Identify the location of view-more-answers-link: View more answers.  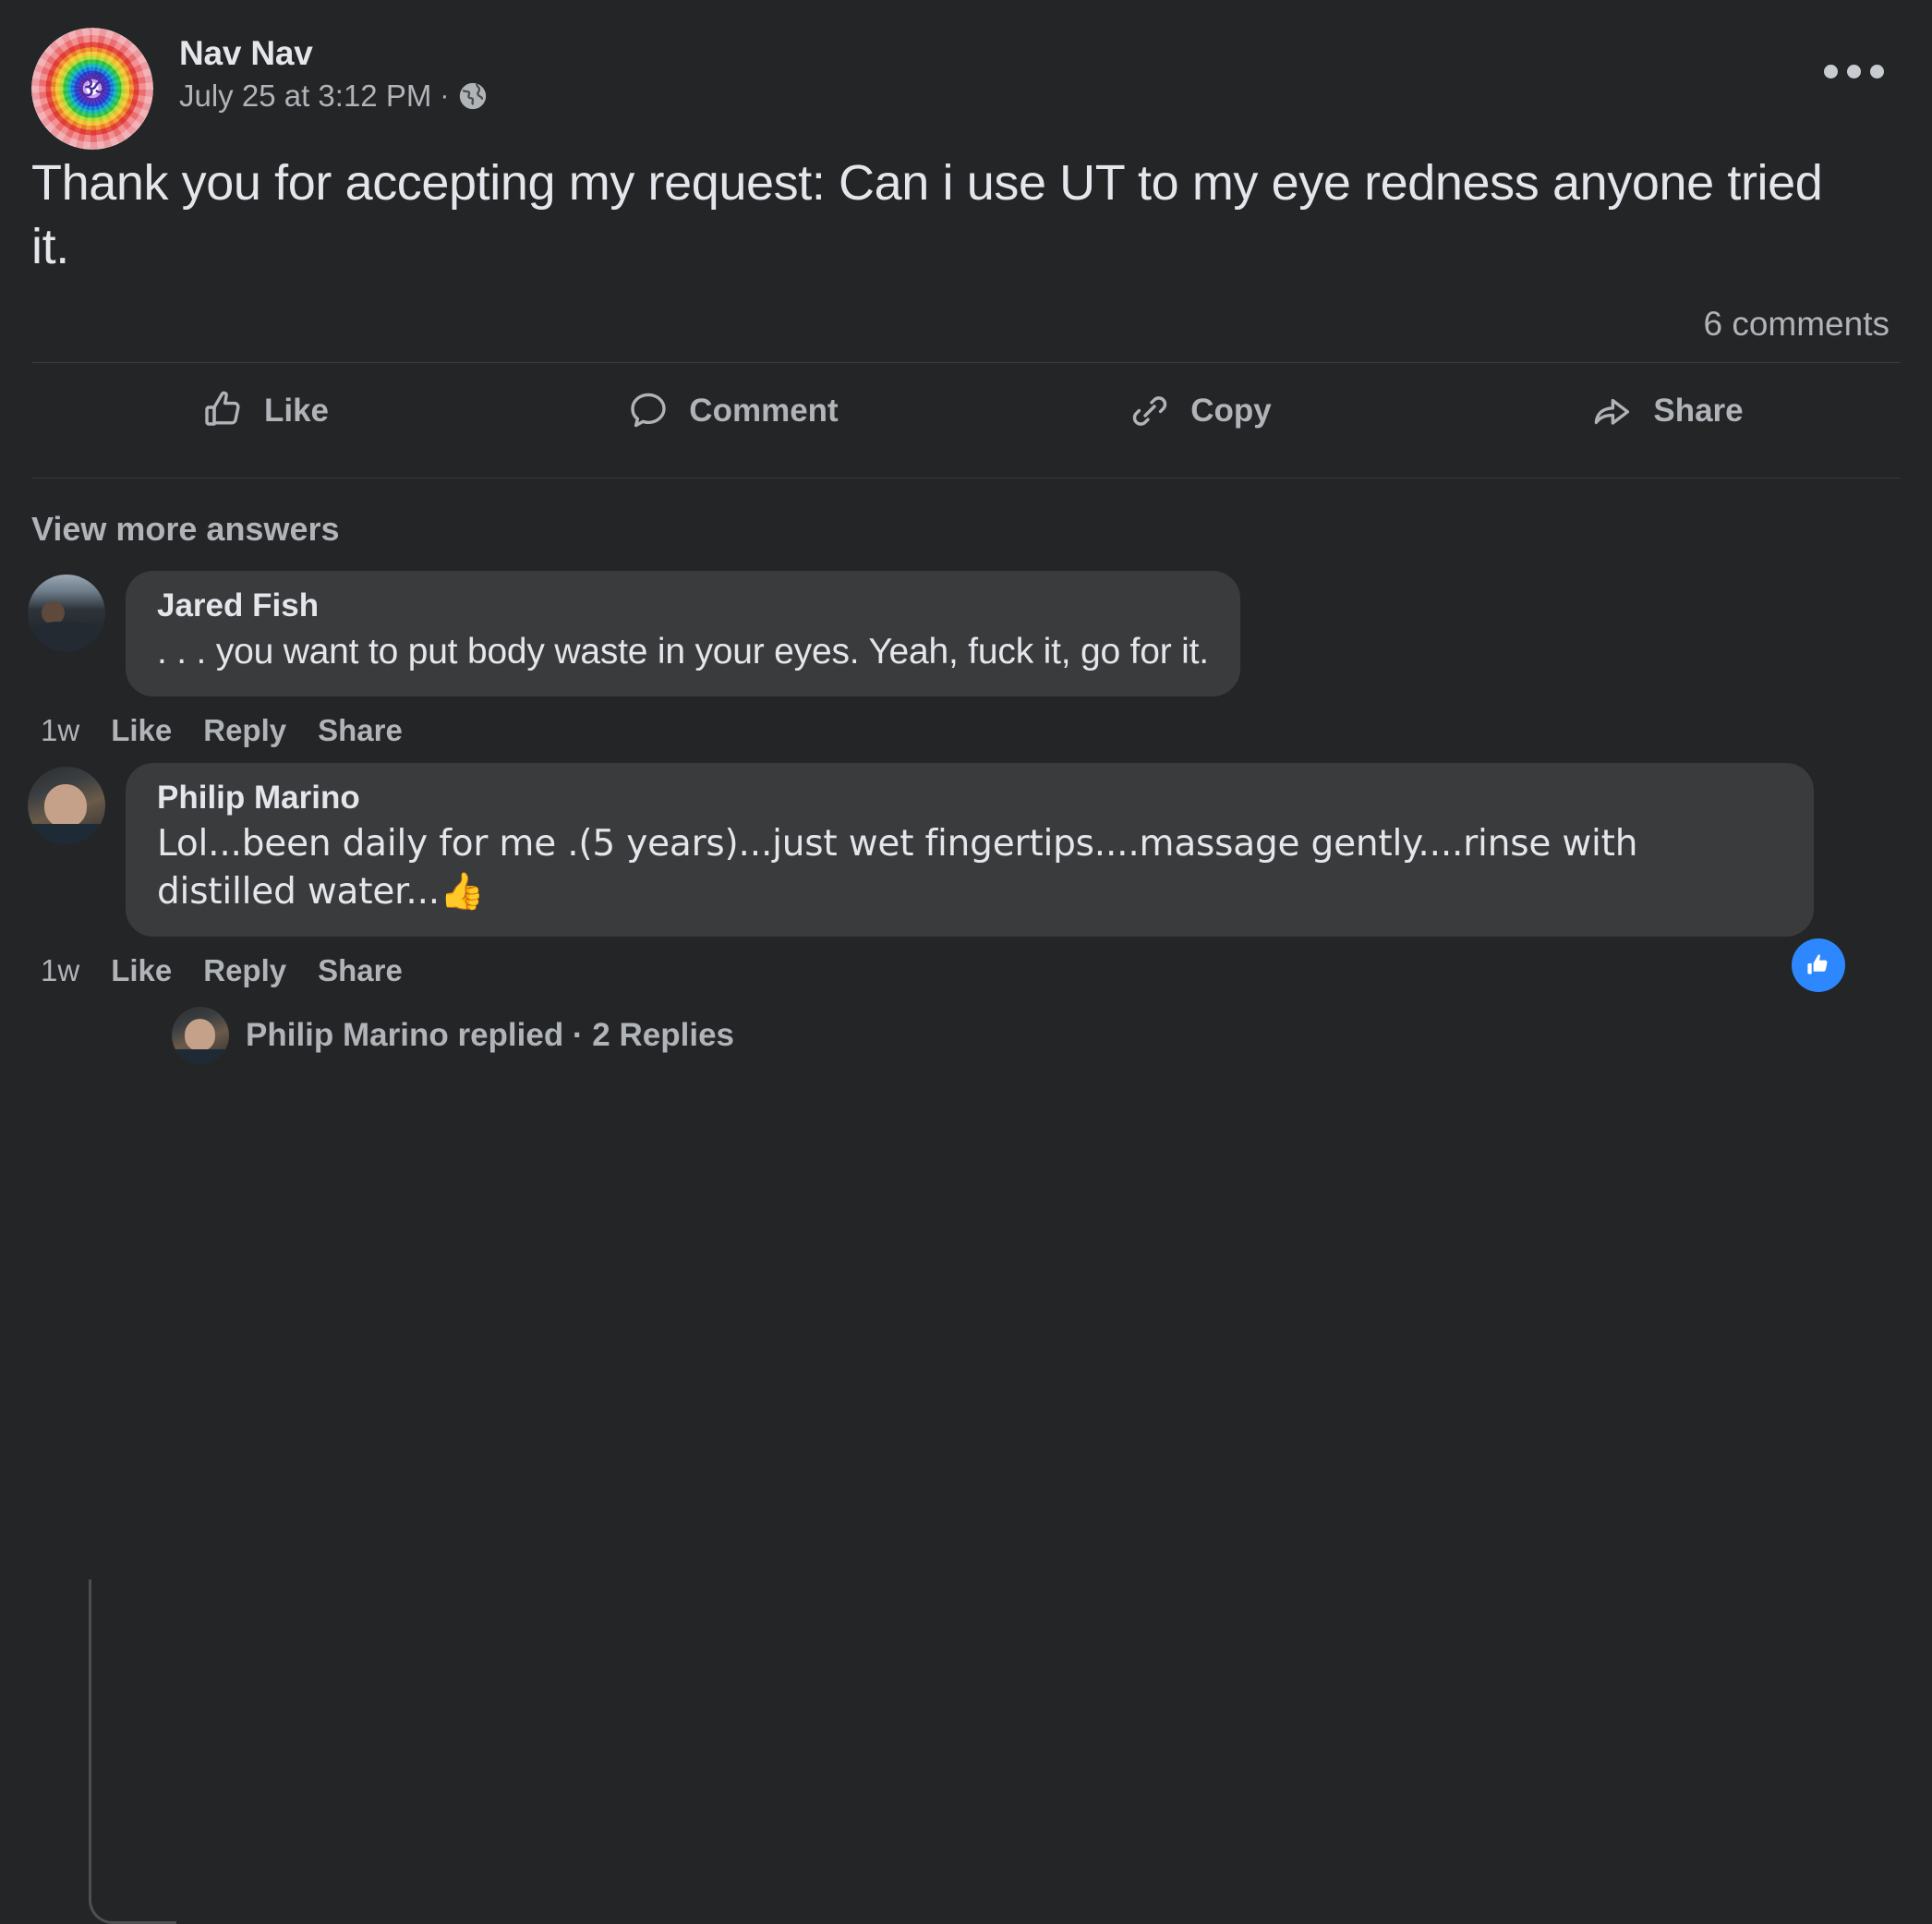
(966, 513).